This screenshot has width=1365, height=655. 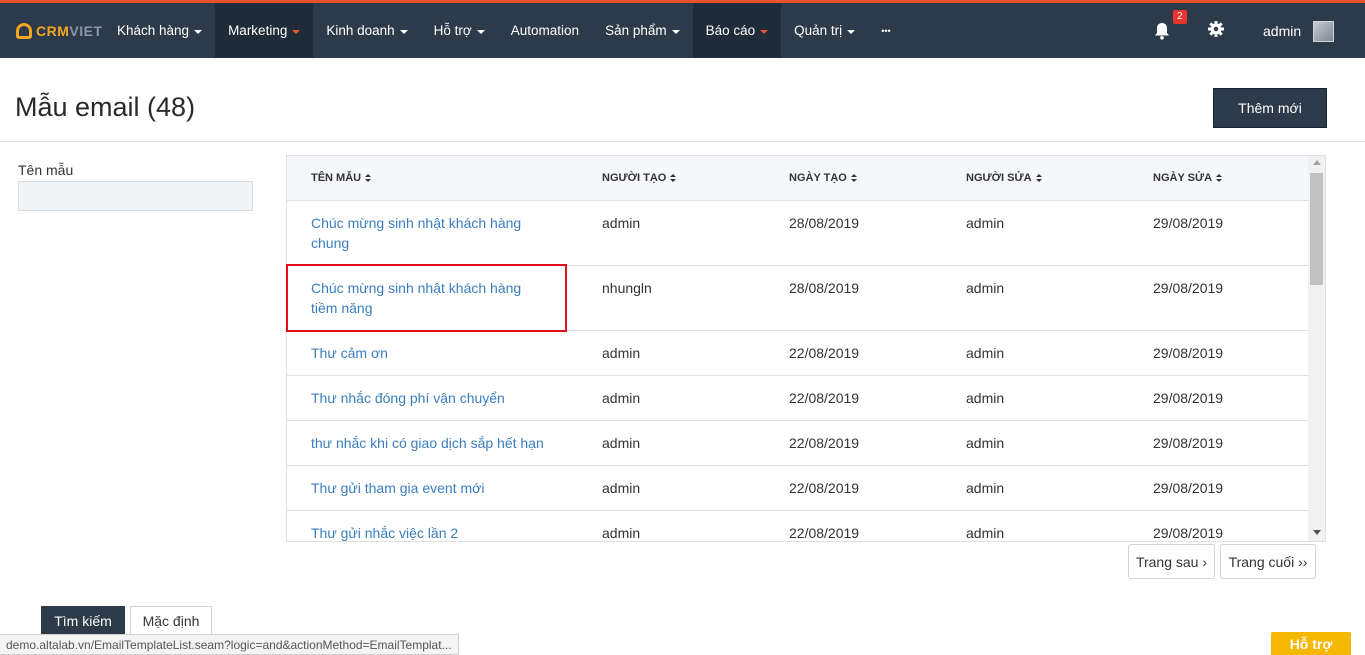 What do you see at coordinates (53, 31) in the screenshot?
I see `logo-text-primary: CRM` at bounding box center [53, 31].